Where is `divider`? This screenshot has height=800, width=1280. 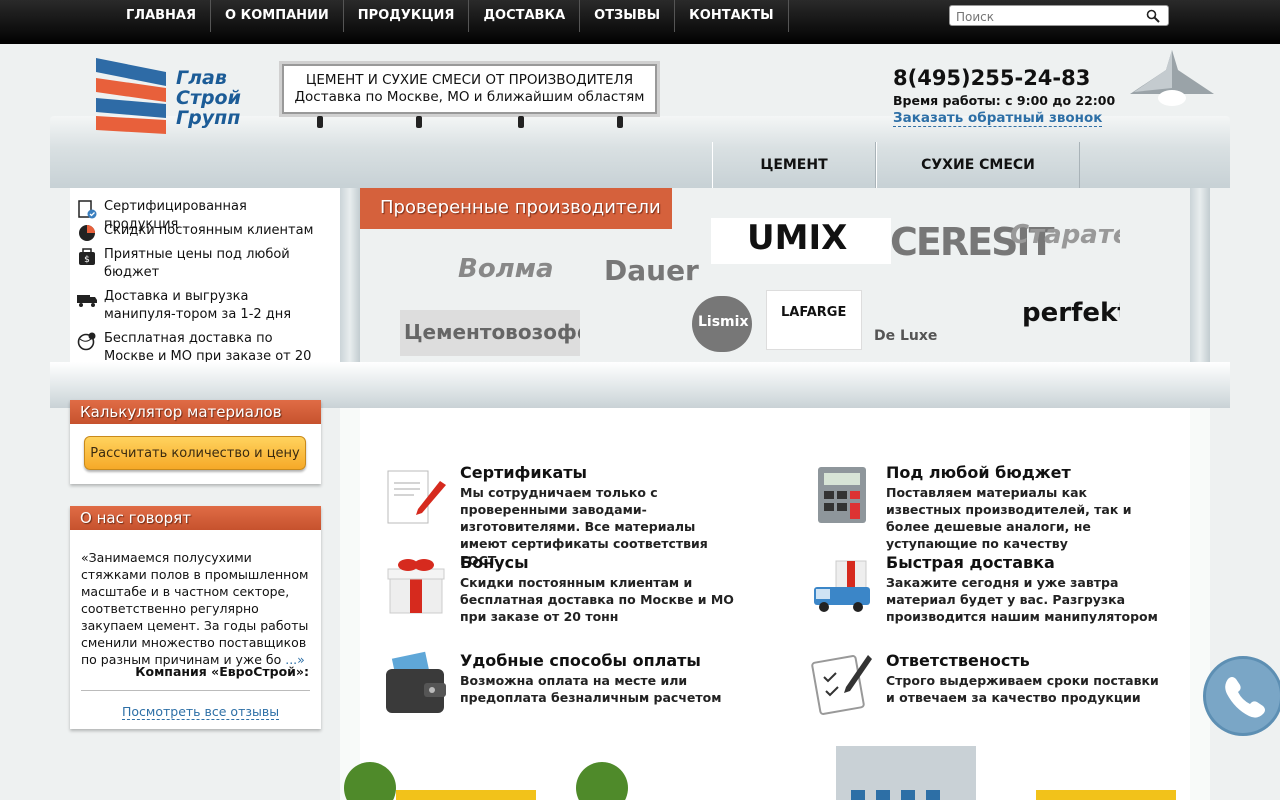
divider is located at coordinates (195, 690).